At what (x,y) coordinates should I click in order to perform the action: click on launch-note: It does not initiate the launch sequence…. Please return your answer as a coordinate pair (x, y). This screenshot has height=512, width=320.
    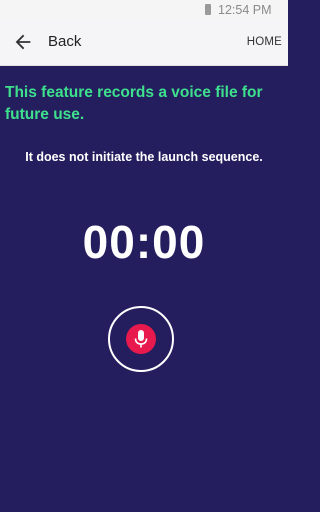
    Looking at the image, I should click on (144, 157).